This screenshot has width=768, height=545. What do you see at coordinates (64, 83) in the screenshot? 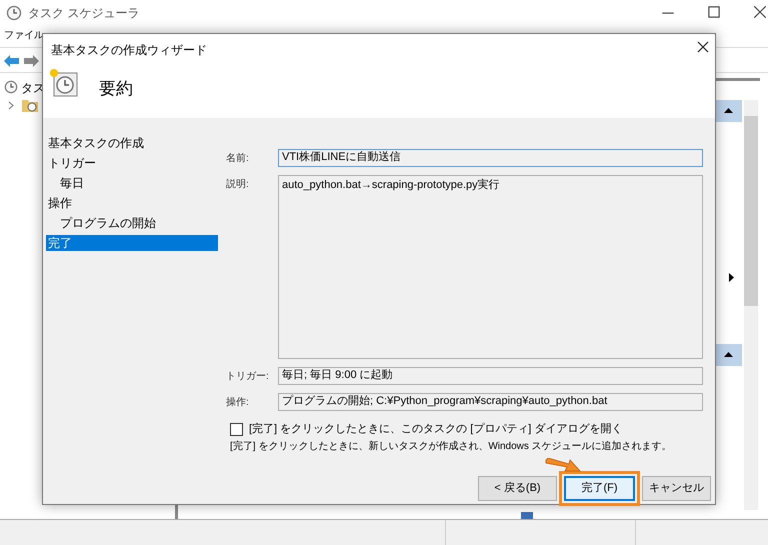
I see `calendar-clock-icon` at bounding box center [64, 83].